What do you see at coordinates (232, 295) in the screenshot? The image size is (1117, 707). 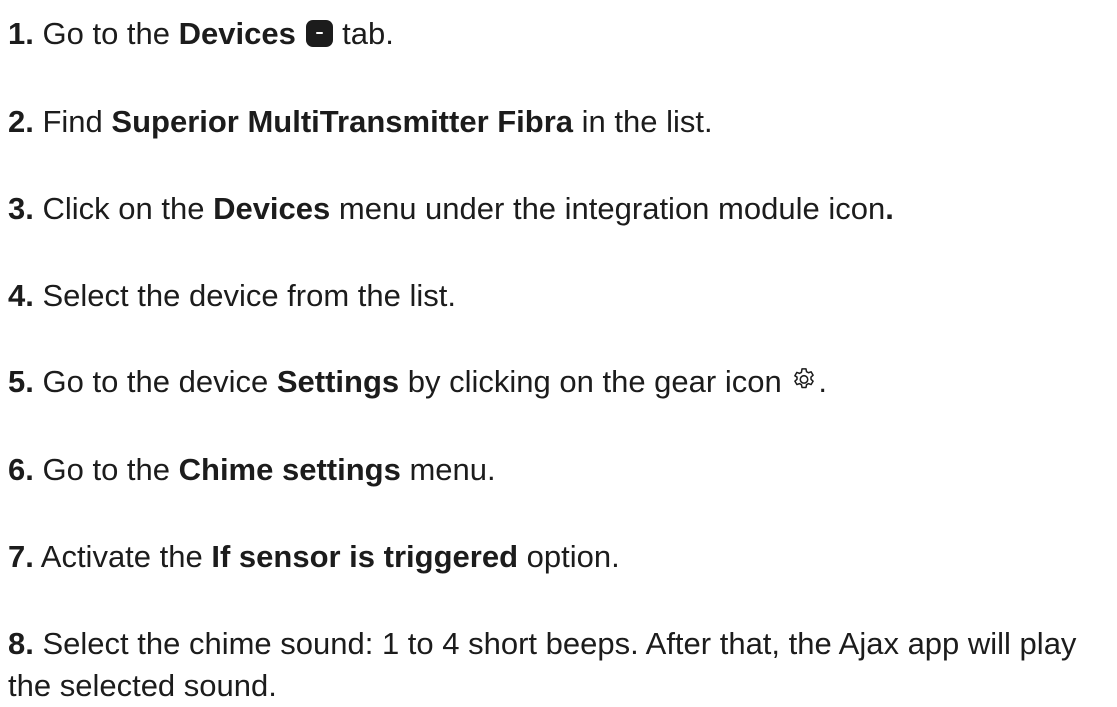 I see `step-4: 4. Select the device from the list.` at bounding box center [232, 295].